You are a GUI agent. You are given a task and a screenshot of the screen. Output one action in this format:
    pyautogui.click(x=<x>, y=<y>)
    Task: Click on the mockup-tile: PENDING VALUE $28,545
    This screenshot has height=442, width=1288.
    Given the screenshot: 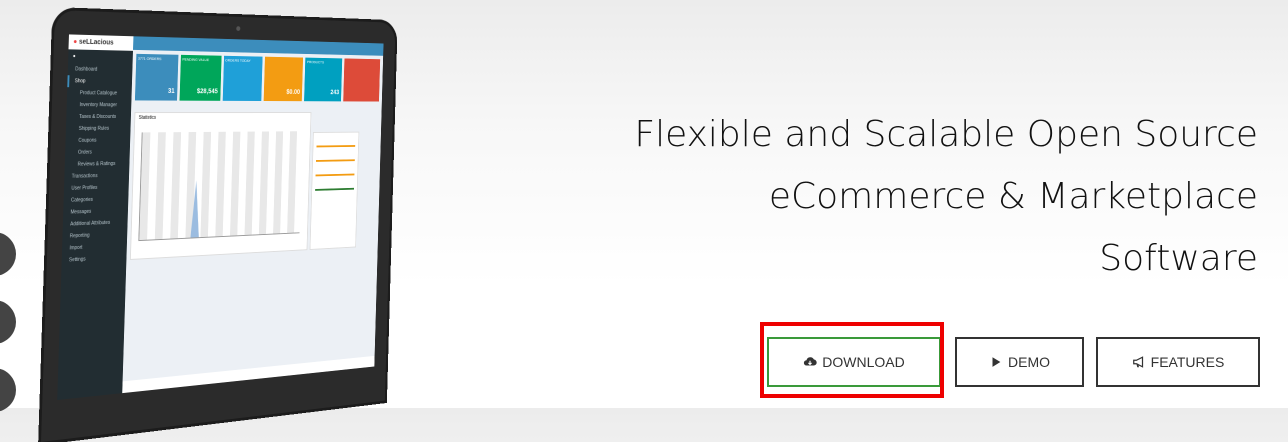 What is the action you would take?
    pyautogui.click(x=200, y=78)
    